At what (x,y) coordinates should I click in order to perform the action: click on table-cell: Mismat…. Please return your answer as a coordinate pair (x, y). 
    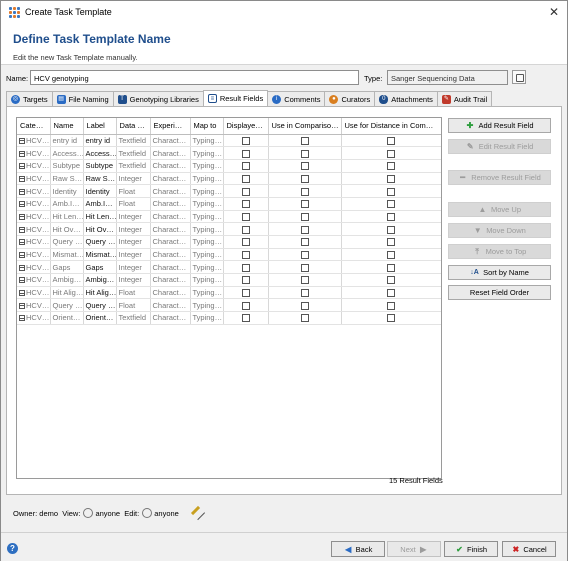
    Looking at the image, I should click on (67, 255).